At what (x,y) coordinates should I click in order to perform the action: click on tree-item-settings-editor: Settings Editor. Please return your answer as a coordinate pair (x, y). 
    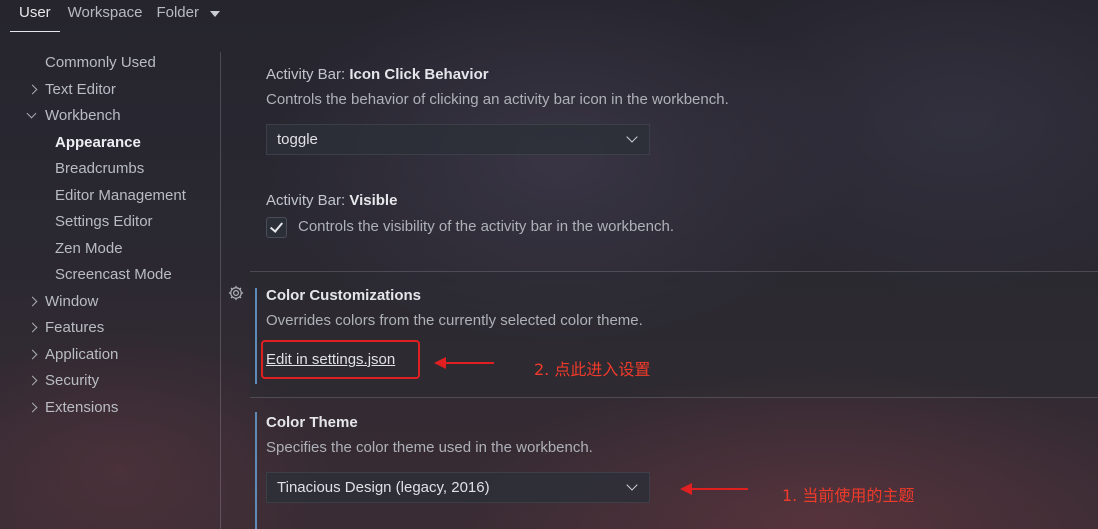
    Looking at the image, I should click on (110, 222).